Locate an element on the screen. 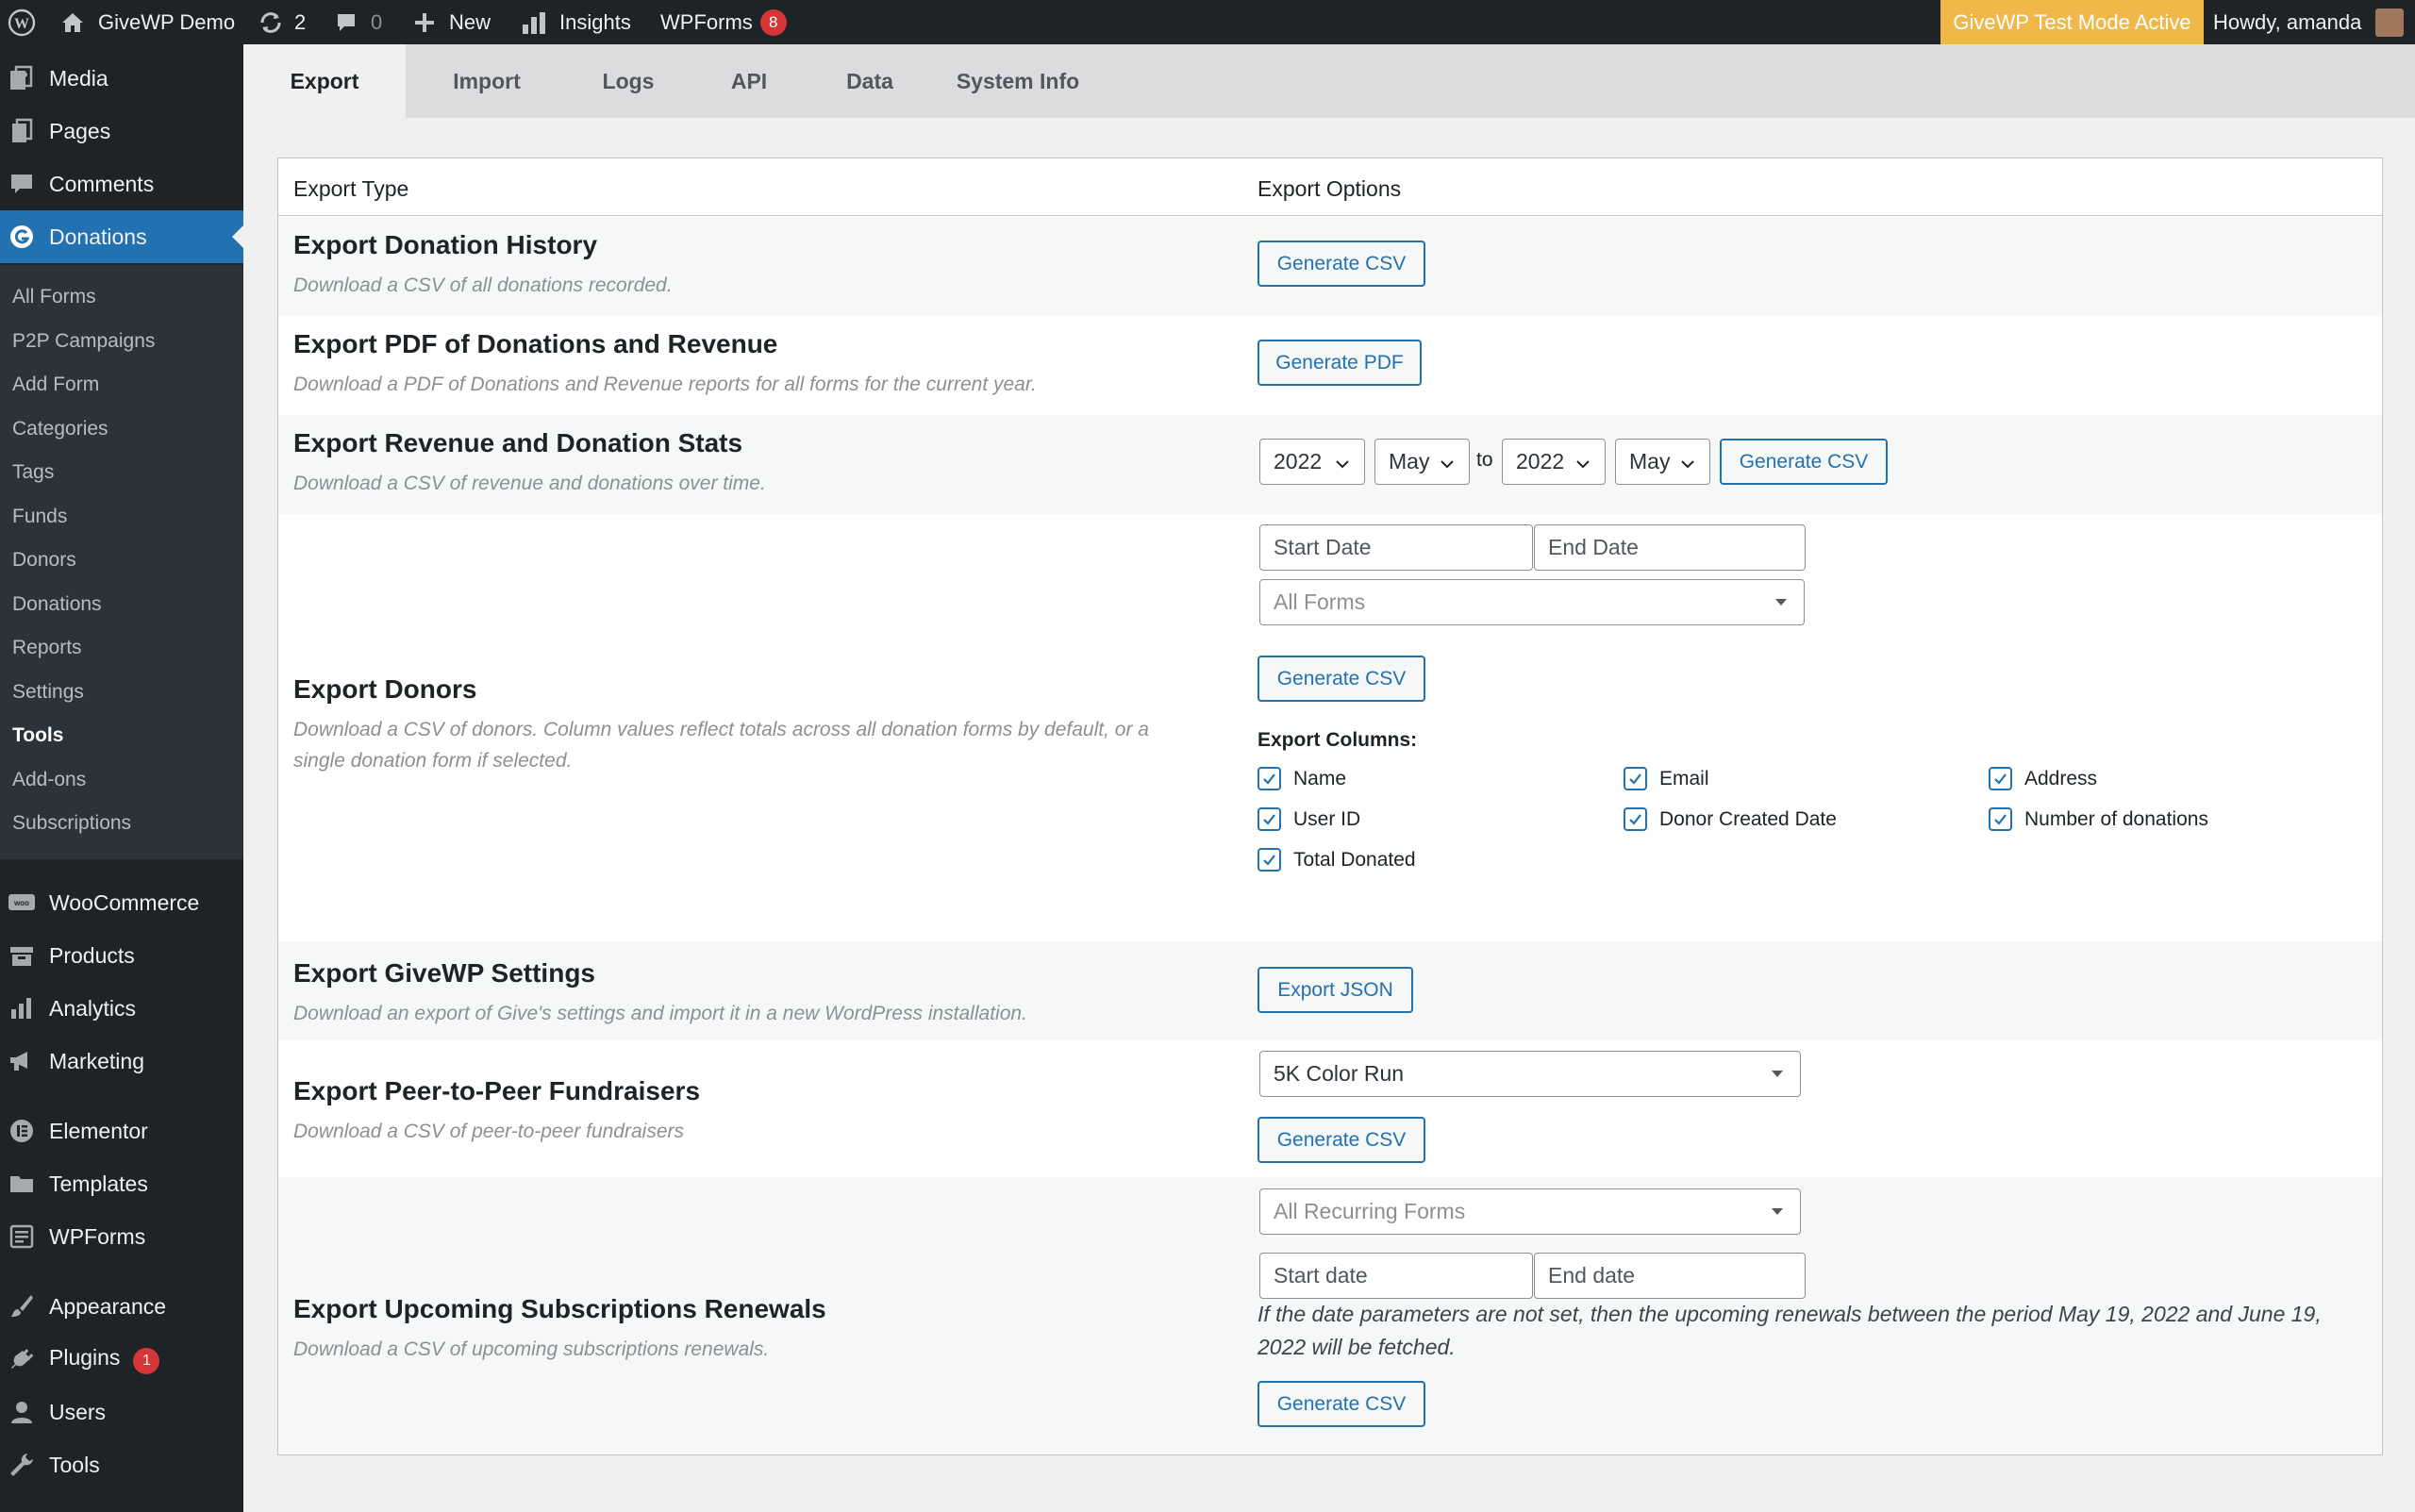 This screenshot has height=1512, width=2415. menu-item-templates: Templates is located at coordinates (122, 1183).